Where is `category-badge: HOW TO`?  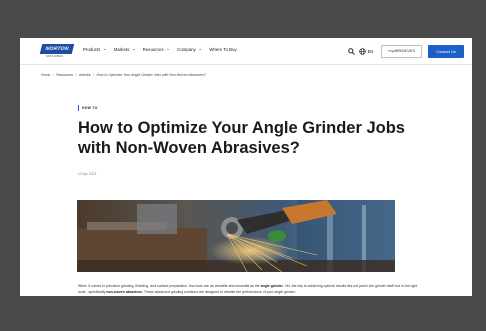
category-badge: HOW TO is located at coordinates (88, 108).